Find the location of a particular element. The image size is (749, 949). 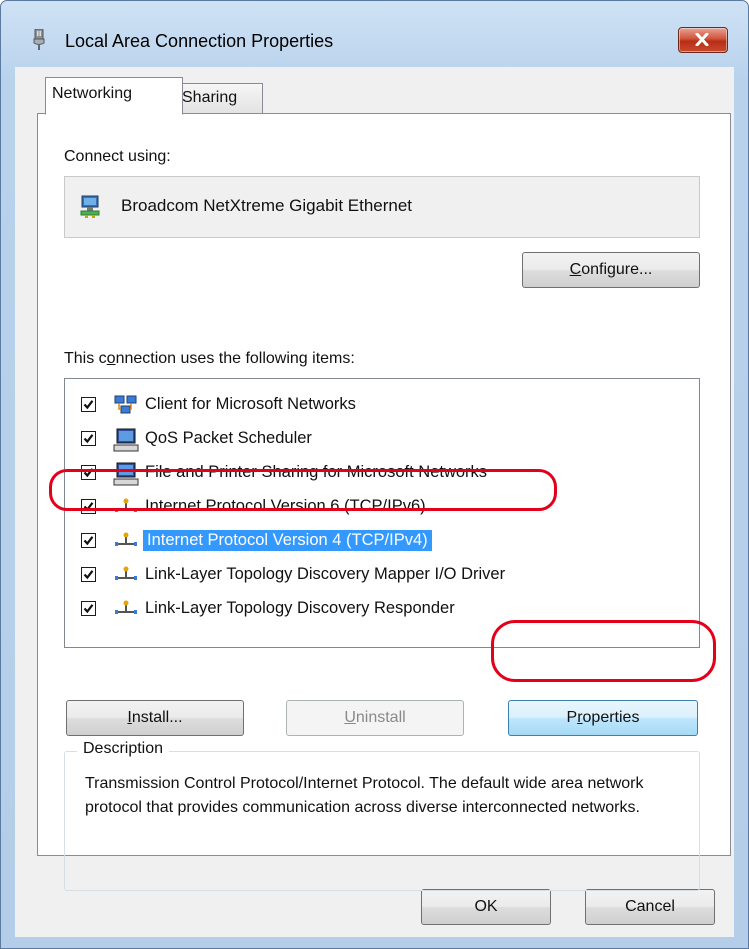

item-label: QoS Packet Scheduler is located at coordinates (228, 438).